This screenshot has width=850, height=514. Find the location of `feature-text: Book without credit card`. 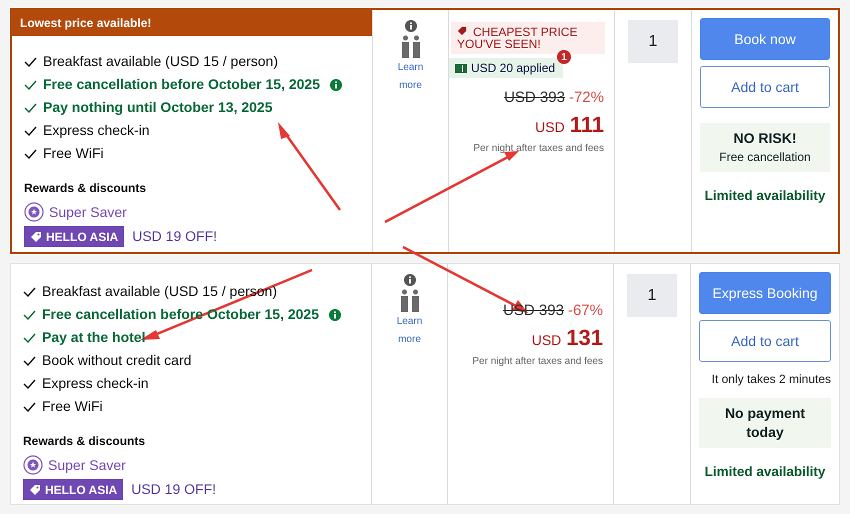

feature-text: Book without credit card is located at coordinates (117, 360).